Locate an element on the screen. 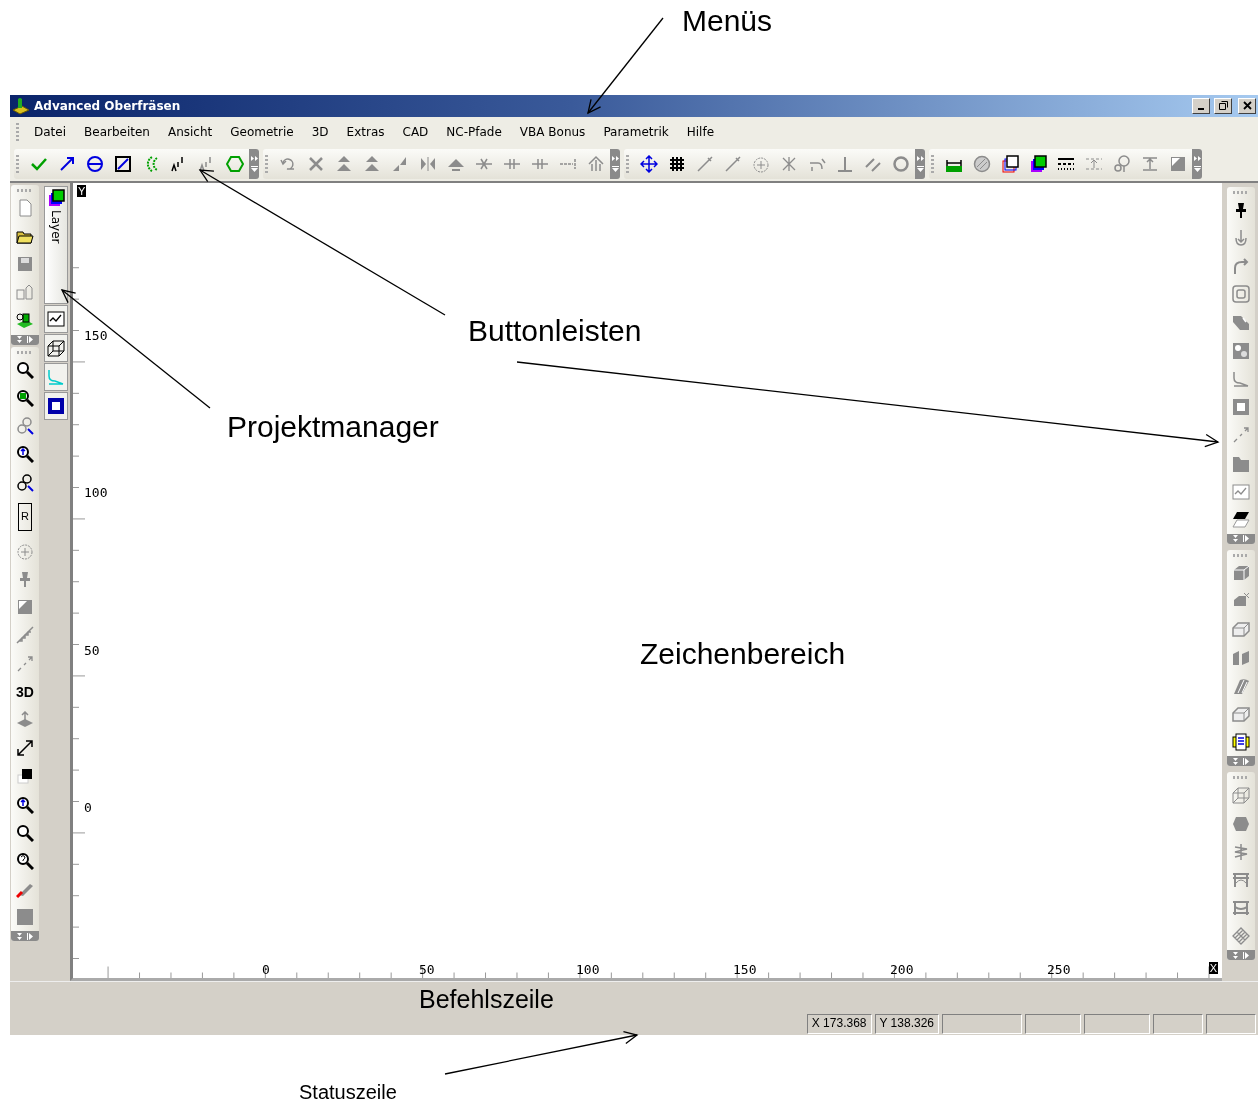 Image resolution: width=1260 pixels, height=1106 pixels. callout-label: Projektmanager is located at coordinates (333, 427).